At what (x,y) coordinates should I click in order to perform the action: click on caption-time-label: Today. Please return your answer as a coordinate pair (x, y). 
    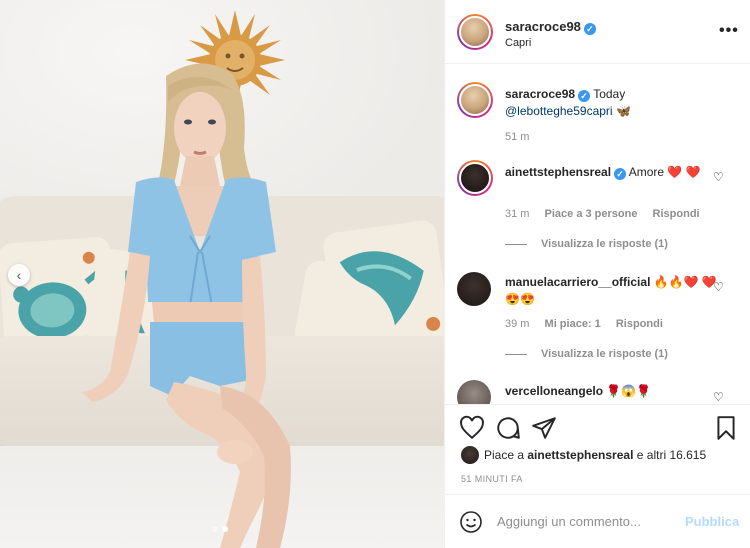
    Looking at the image, I should click on (609, 94).